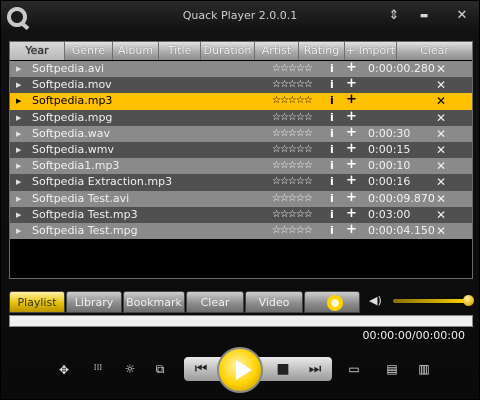  I want to click on minimize-button: ▬, so click(424, 16).